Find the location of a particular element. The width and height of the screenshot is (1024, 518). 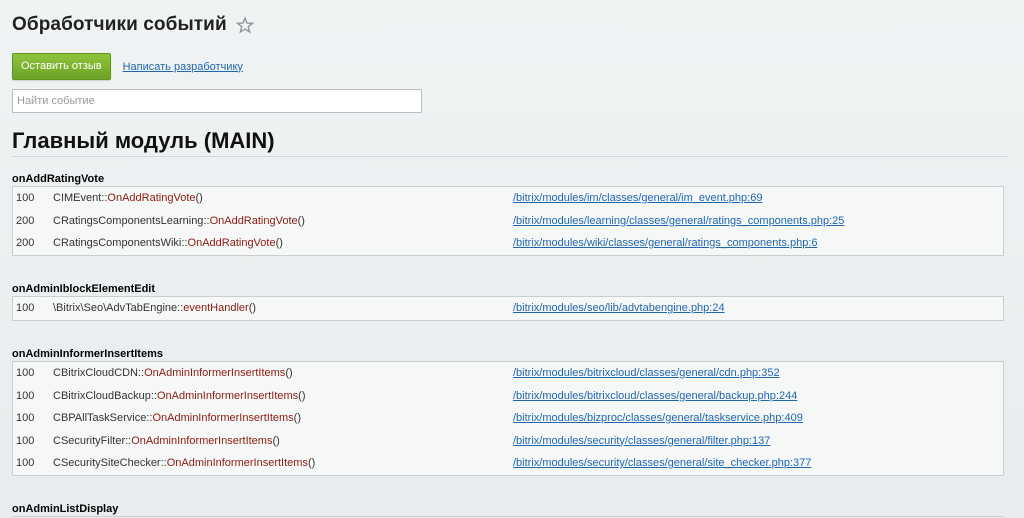

actions: Оставить отзыв Написать разработчику is located at coordinates (127, 66).